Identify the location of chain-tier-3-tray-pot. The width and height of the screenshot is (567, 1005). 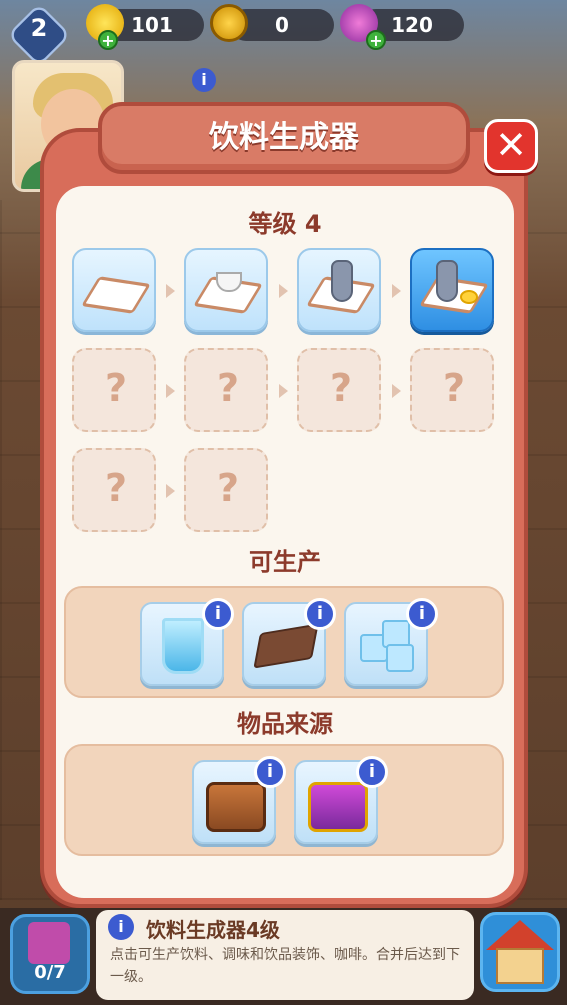
(339, 290).